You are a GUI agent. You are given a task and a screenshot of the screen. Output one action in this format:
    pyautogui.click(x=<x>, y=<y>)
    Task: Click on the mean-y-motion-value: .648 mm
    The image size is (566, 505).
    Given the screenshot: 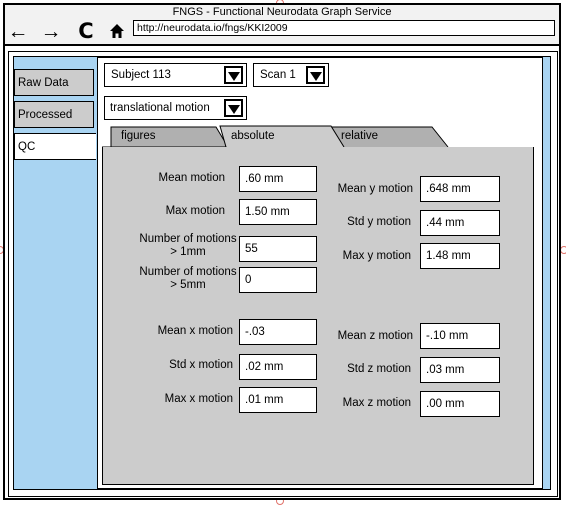 What is the action you would take?
    pyautogui.click(x=460, y=189)
    